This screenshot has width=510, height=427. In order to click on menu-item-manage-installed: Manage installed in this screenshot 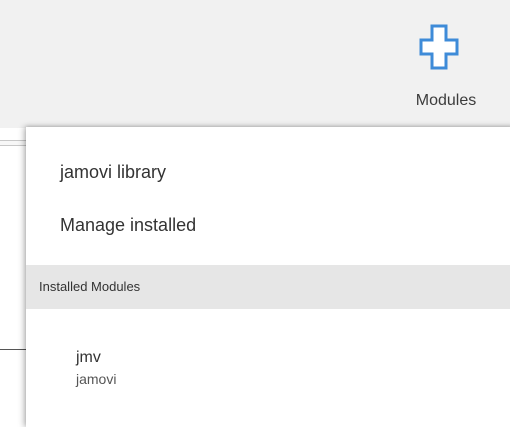, I will do `click(128, 225)`.